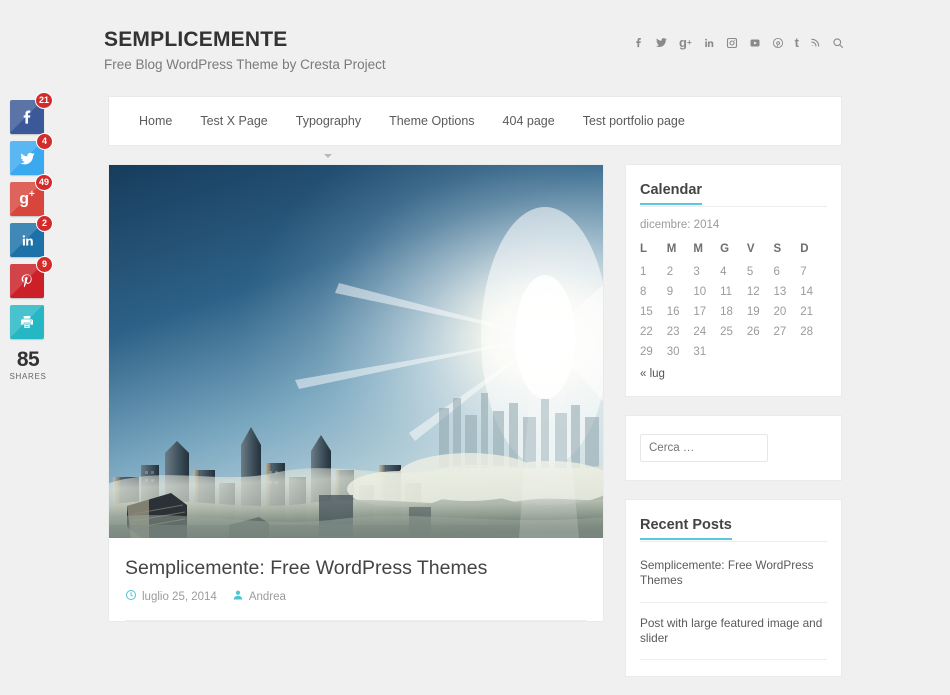  Describe the element at coordinates (753, 332) in the screenshot. I see `calendar-day: 26` at that location.